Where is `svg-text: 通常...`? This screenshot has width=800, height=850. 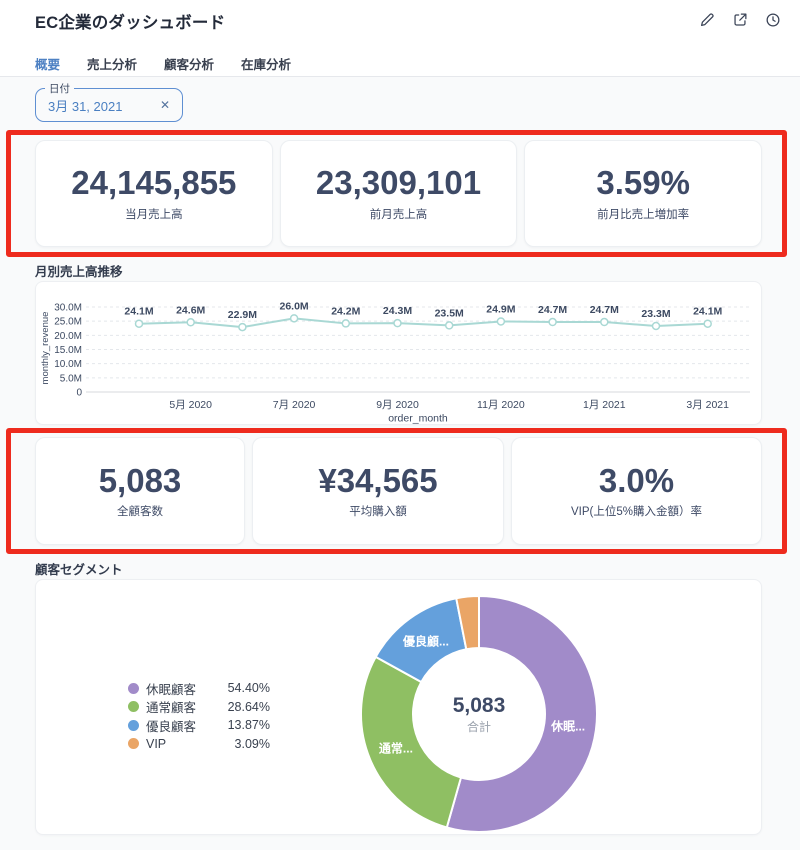 svg-text: 通常... is located at coordinates (396, 748).